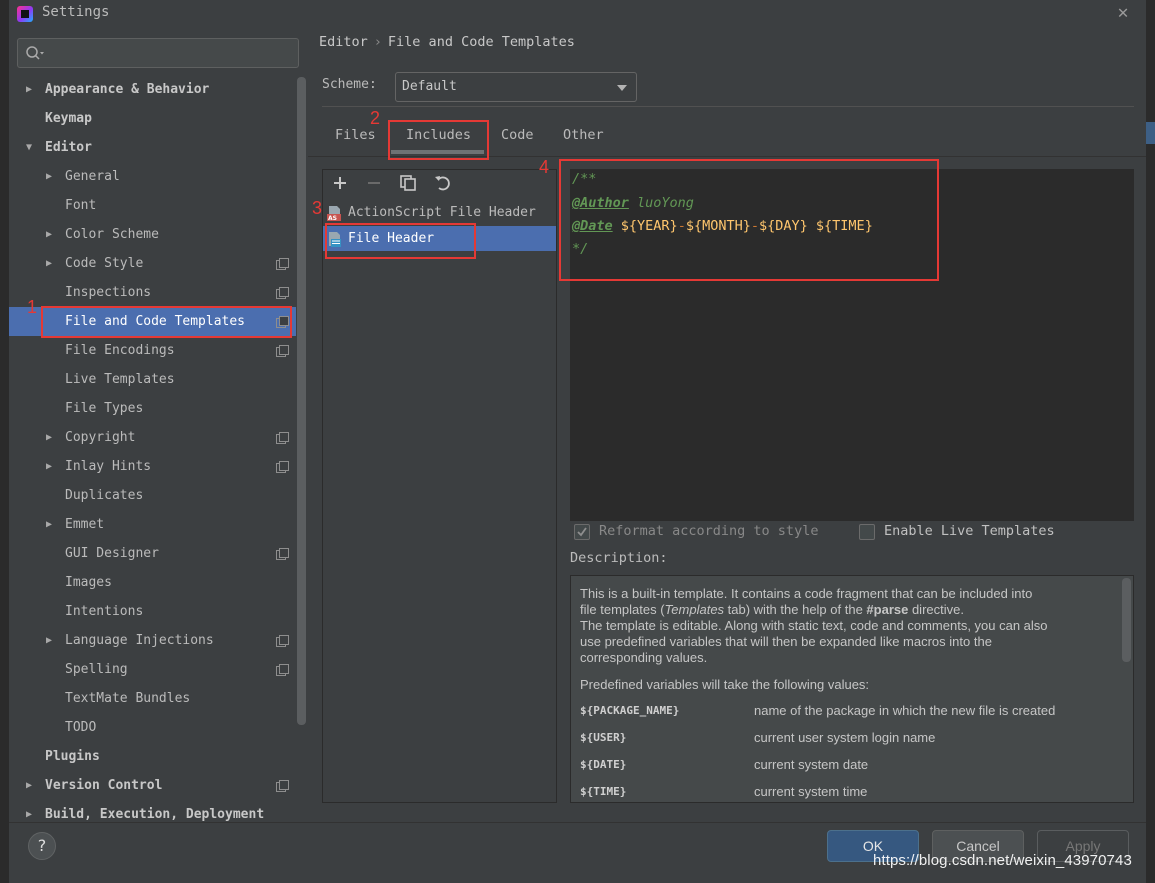 Image resolution: width=1155 pixels, height=883 pixels. What do you see at coordinates (104, 263) in the screenshot?
I see `sidebar-item-label: Code Style` at bounding box center [104, 263].